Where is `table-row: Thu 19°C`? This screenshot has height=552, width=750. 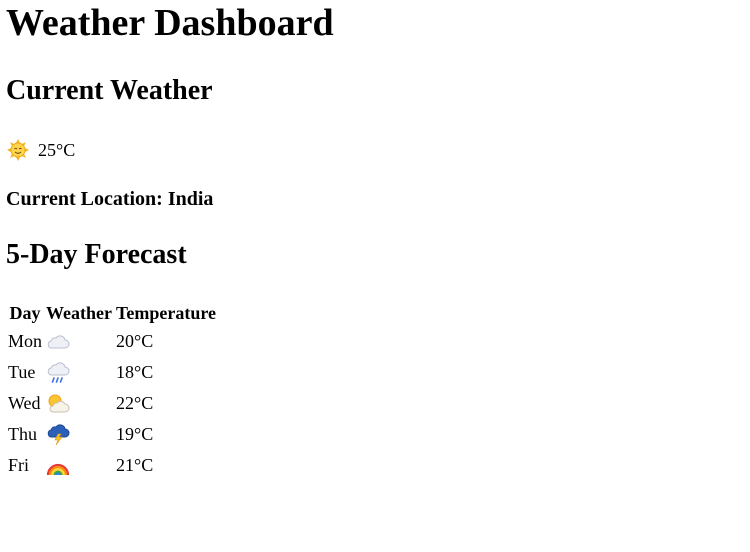
table-row: Thu 19°C is located at coordinates (112, 434).